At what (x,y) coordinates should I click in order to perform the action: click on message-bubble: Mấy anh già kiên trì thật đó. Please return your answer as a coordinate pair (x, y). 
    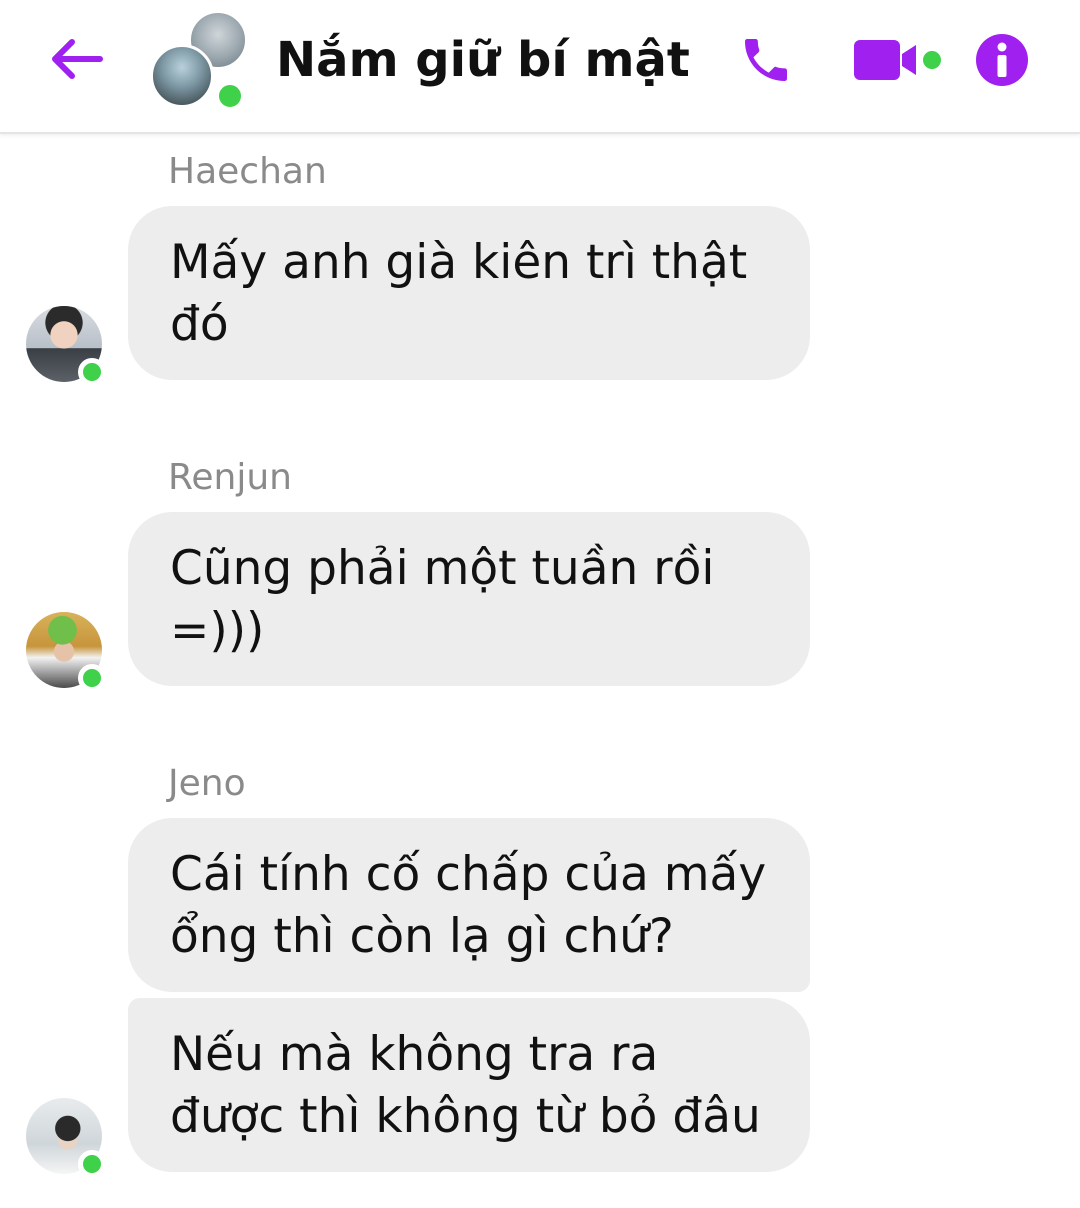
    Looking at the image, I should click on (469, 293).